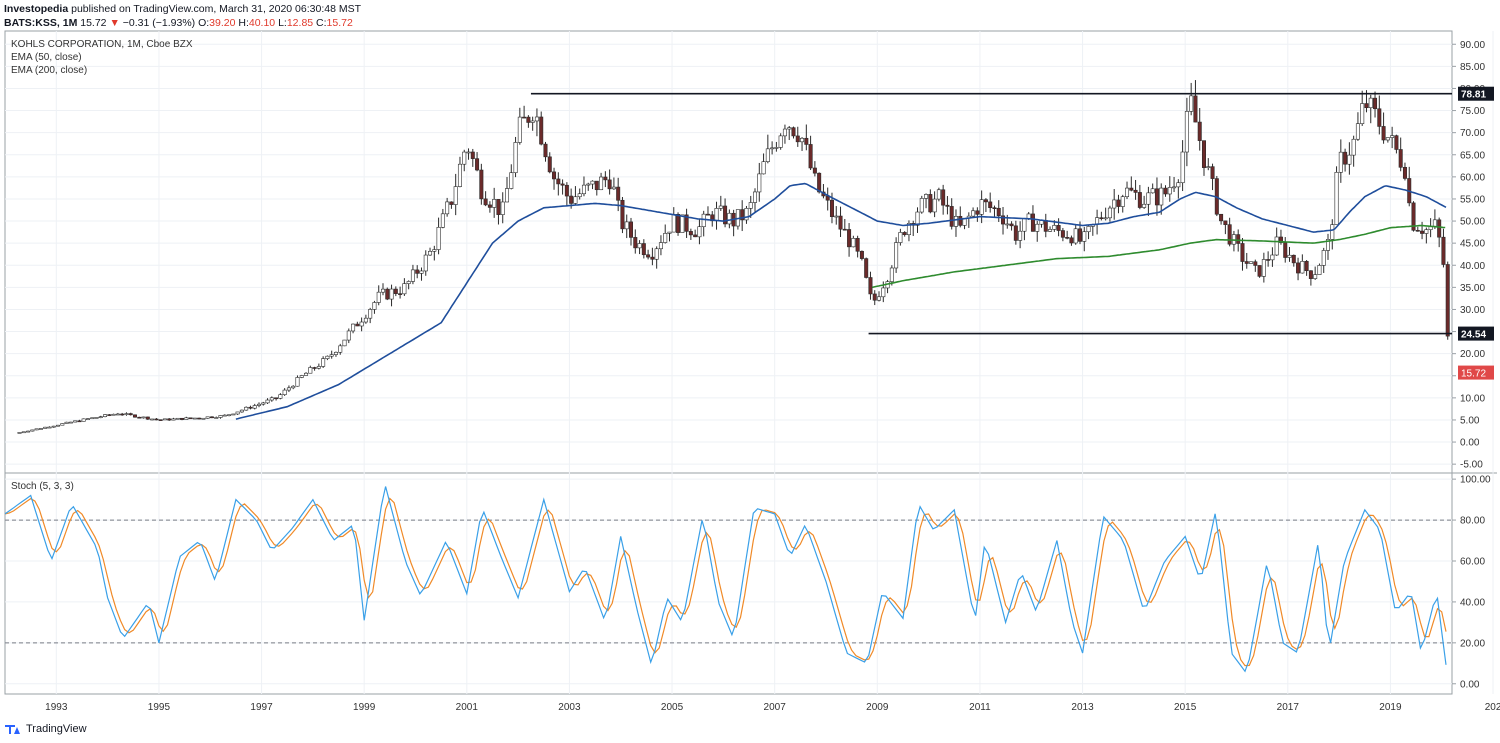 The width and height of the screenshot is (1500, 743). What do you see at coordinates (42, 486) in the screenshot?
I see `stoch-legend: Stoch (5, 3, 3)` at bounding box center [42, 486].